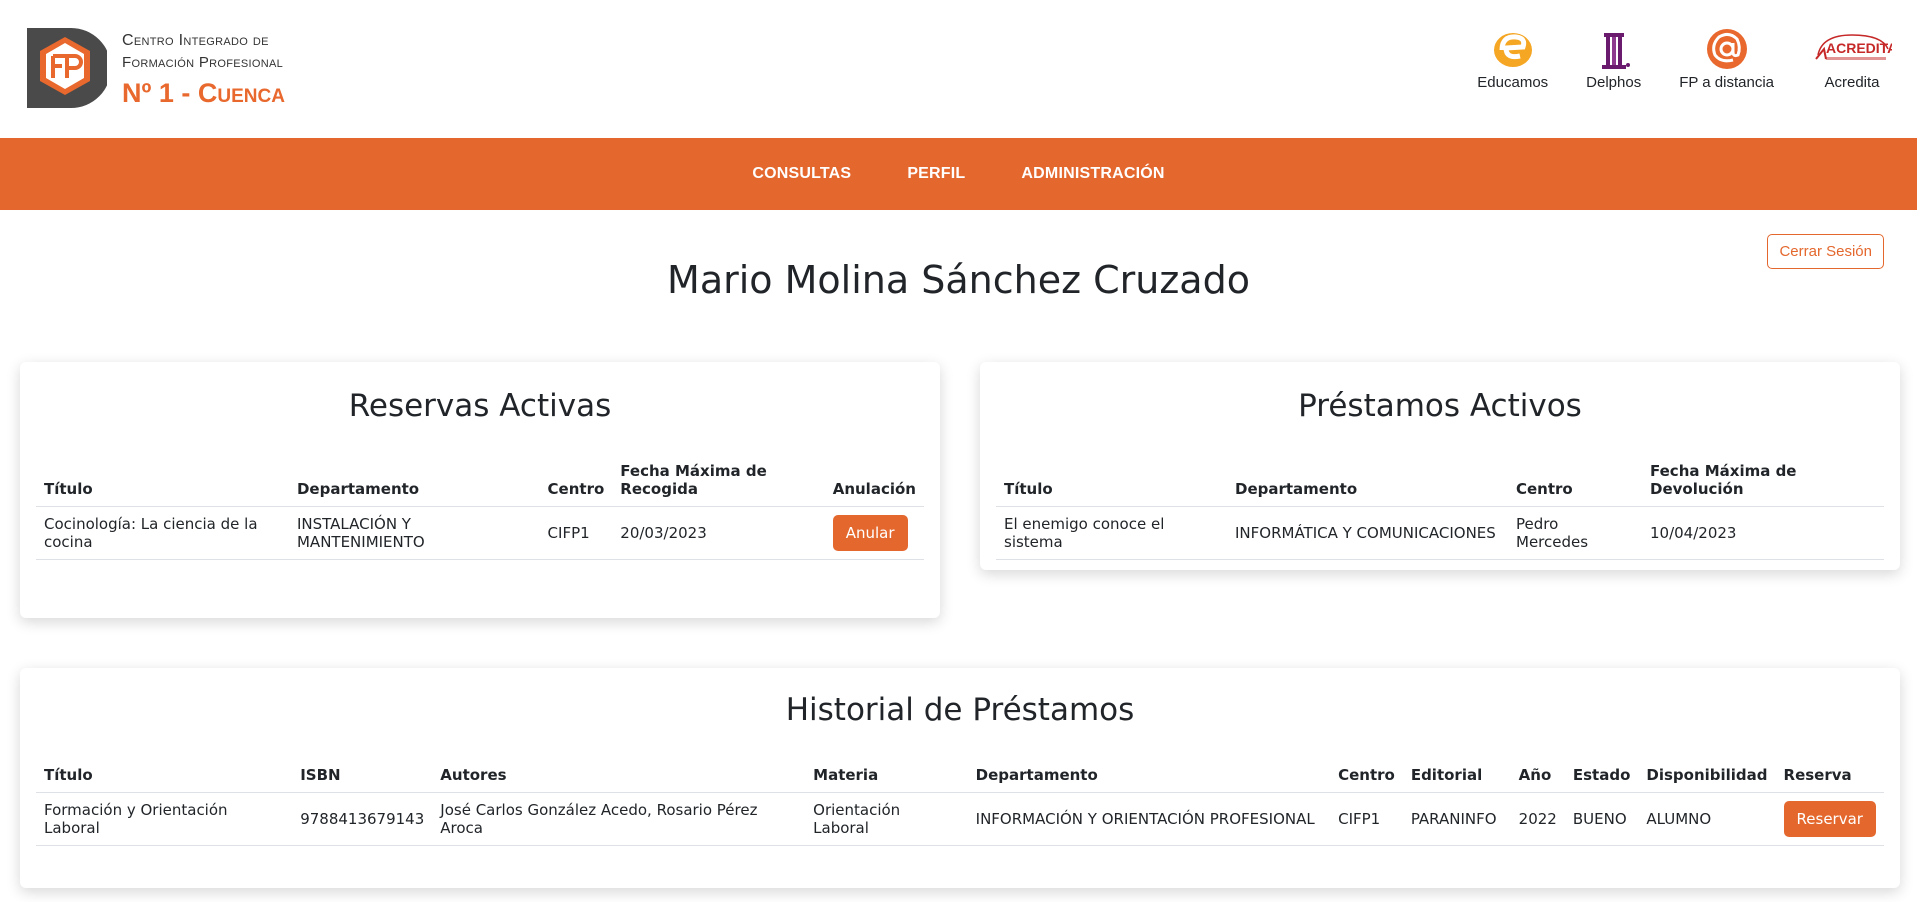 This screenshot has width=1917, height=902. What do you see at coordinates (362, 775) in the screenshot?
I see `column-header-isbn: ISBN` at bounding box center [362, 775].